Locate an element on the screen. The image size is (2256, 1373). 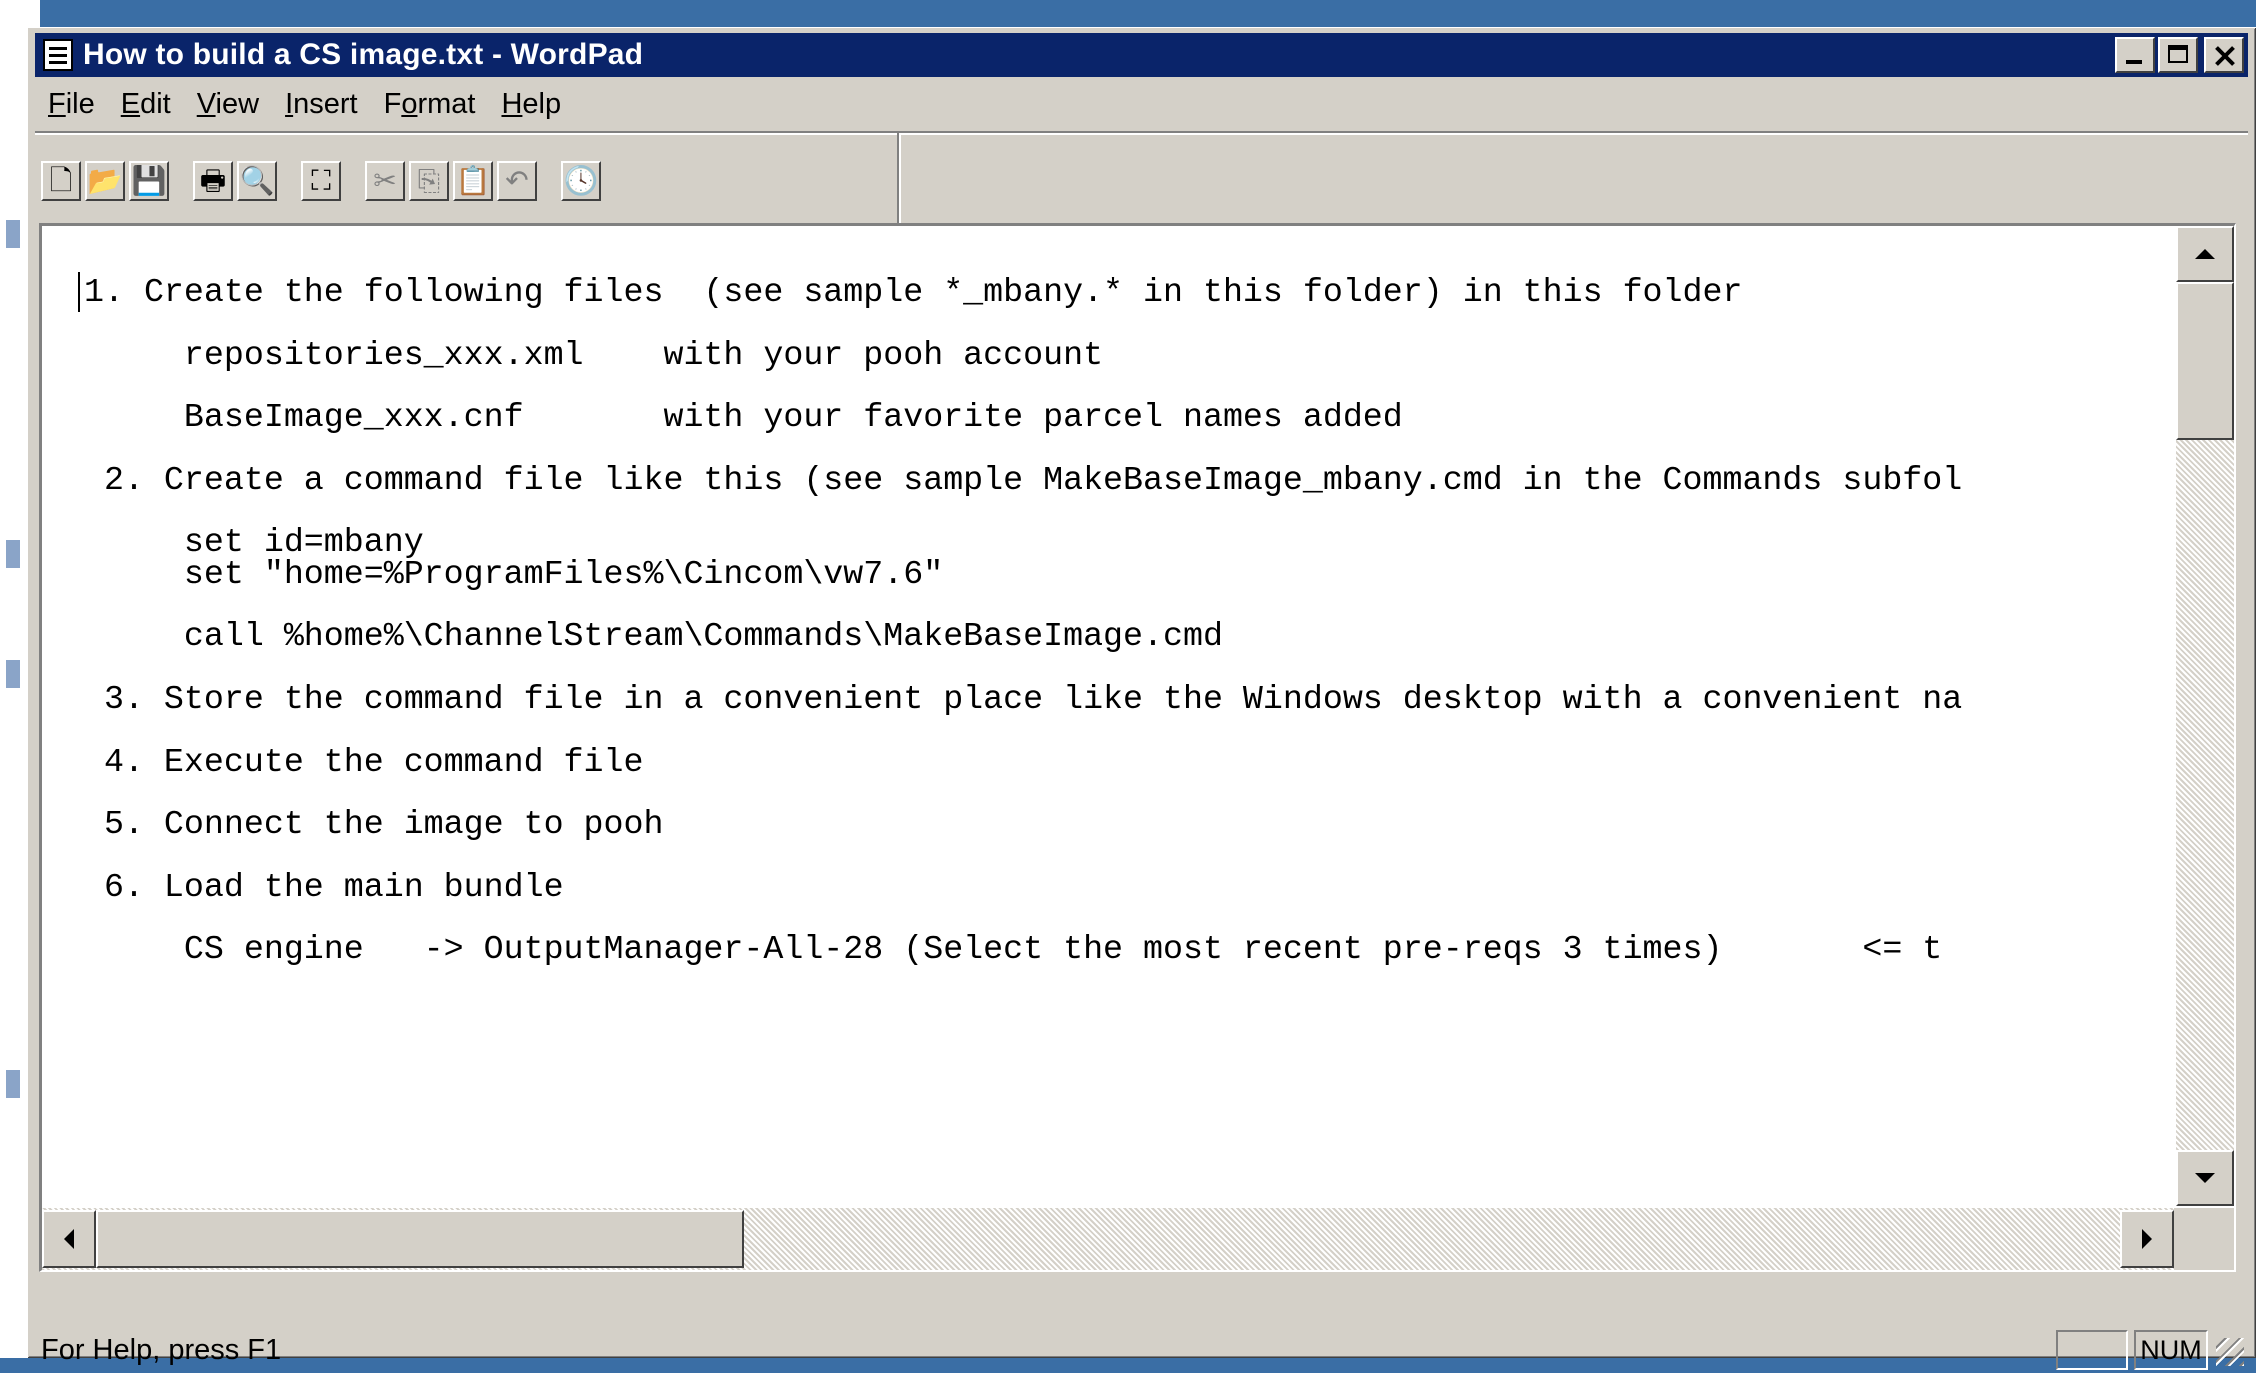
new-icon: 🗋 is located at coordinates (61, 180).